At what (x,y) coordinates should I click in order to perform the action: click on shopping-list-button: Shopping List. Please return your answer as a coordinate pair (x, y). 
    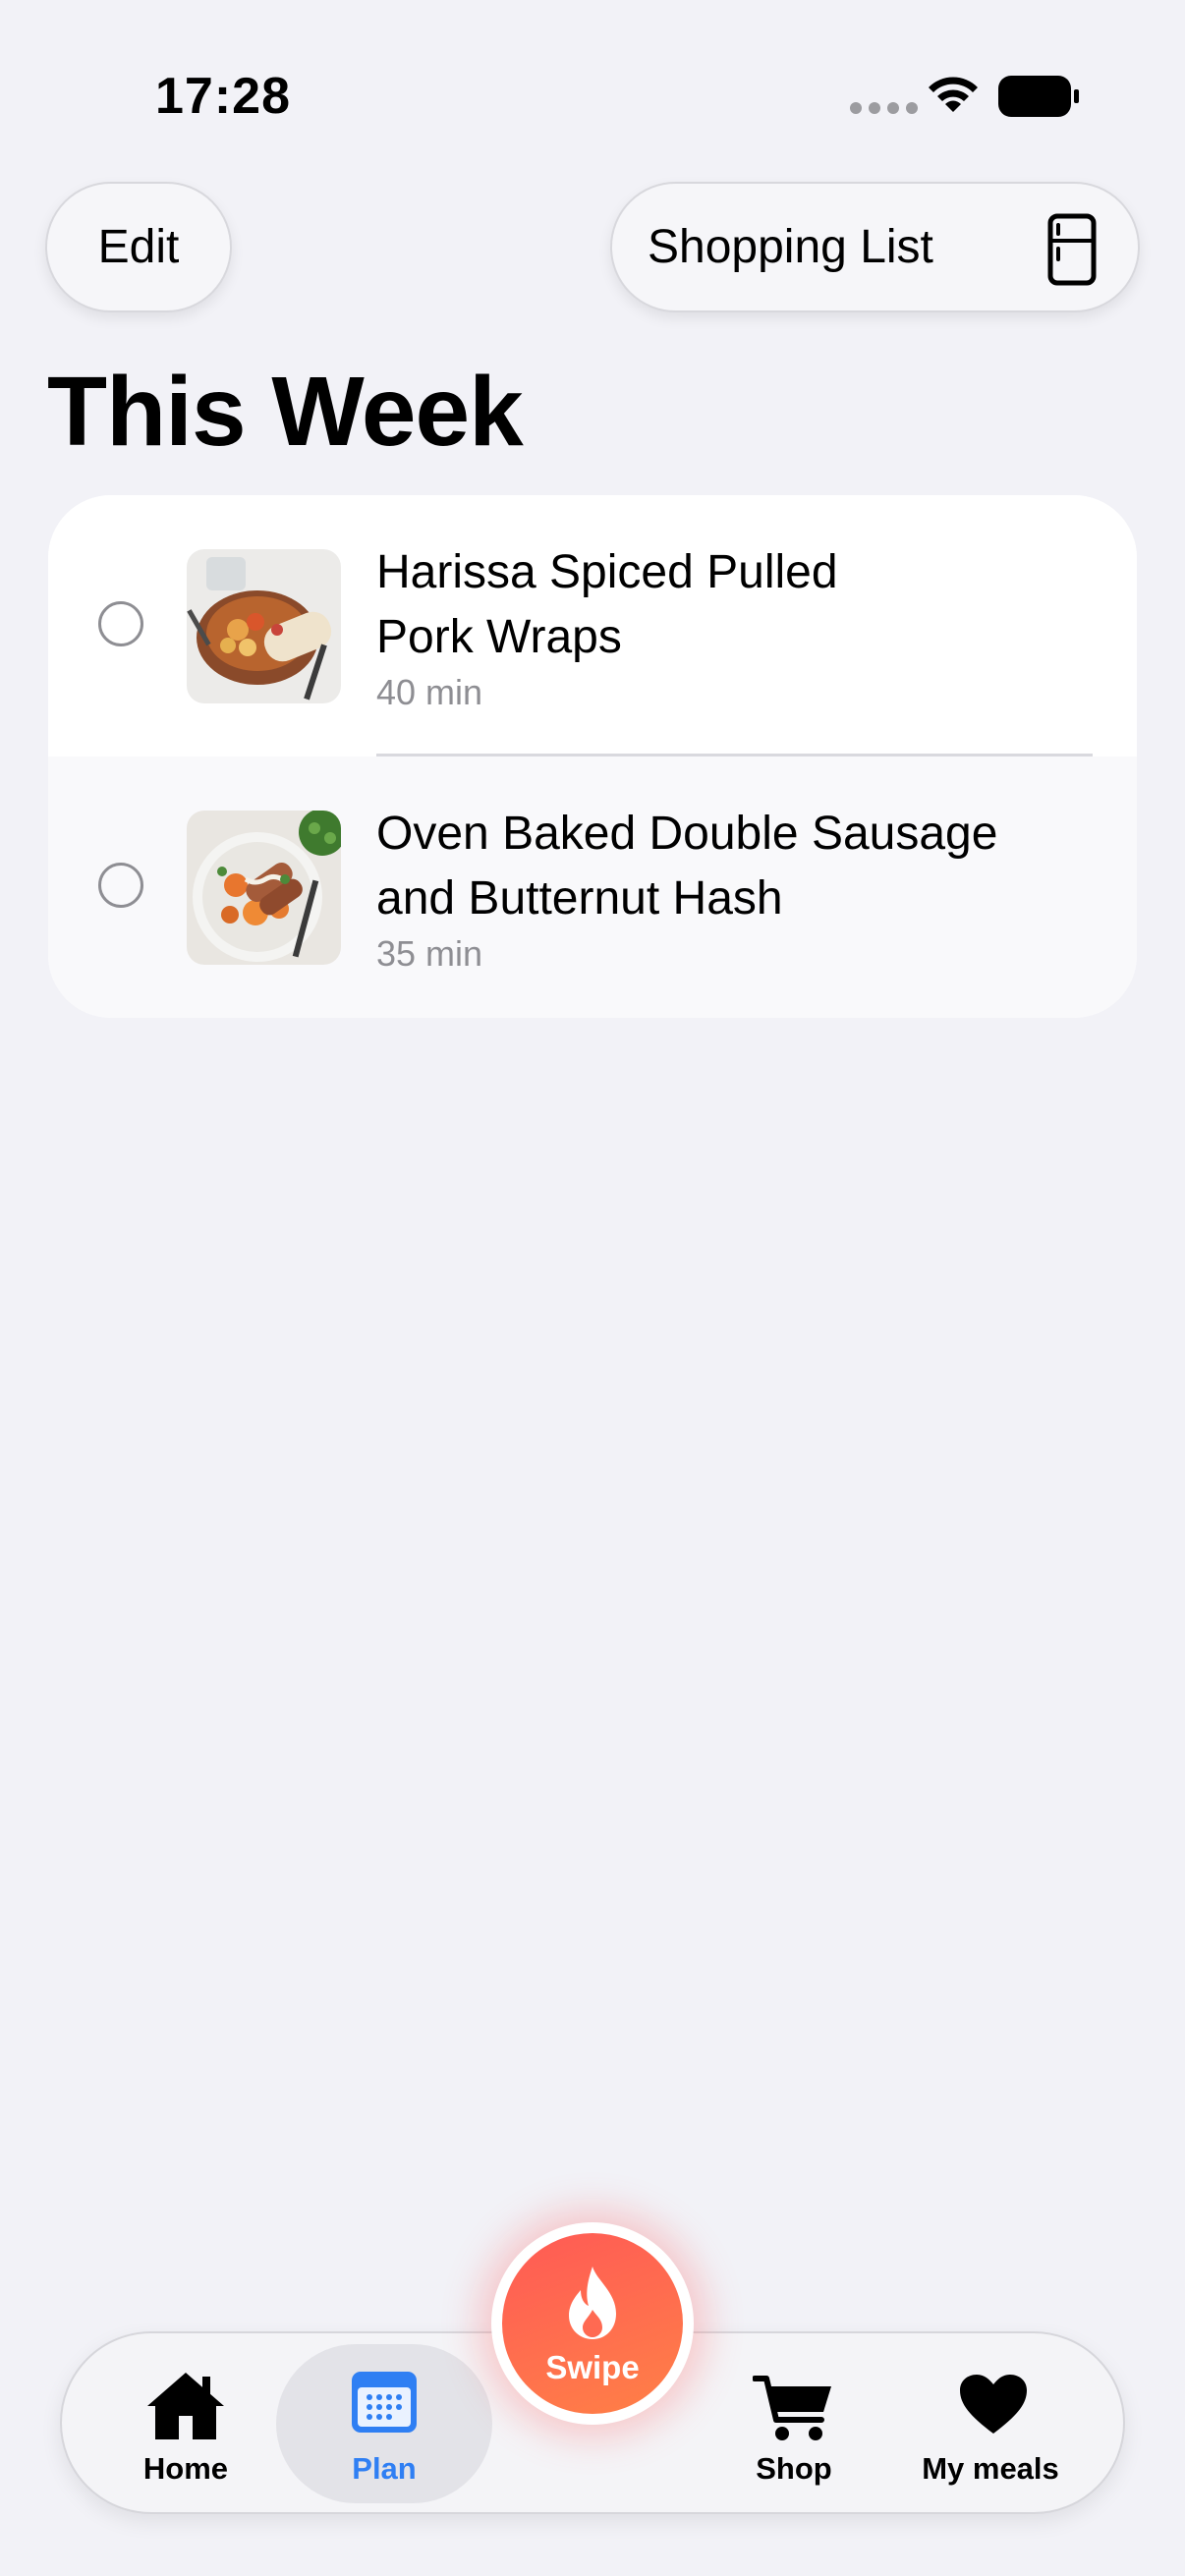
    Looking at the image, I should click on (875, 247).